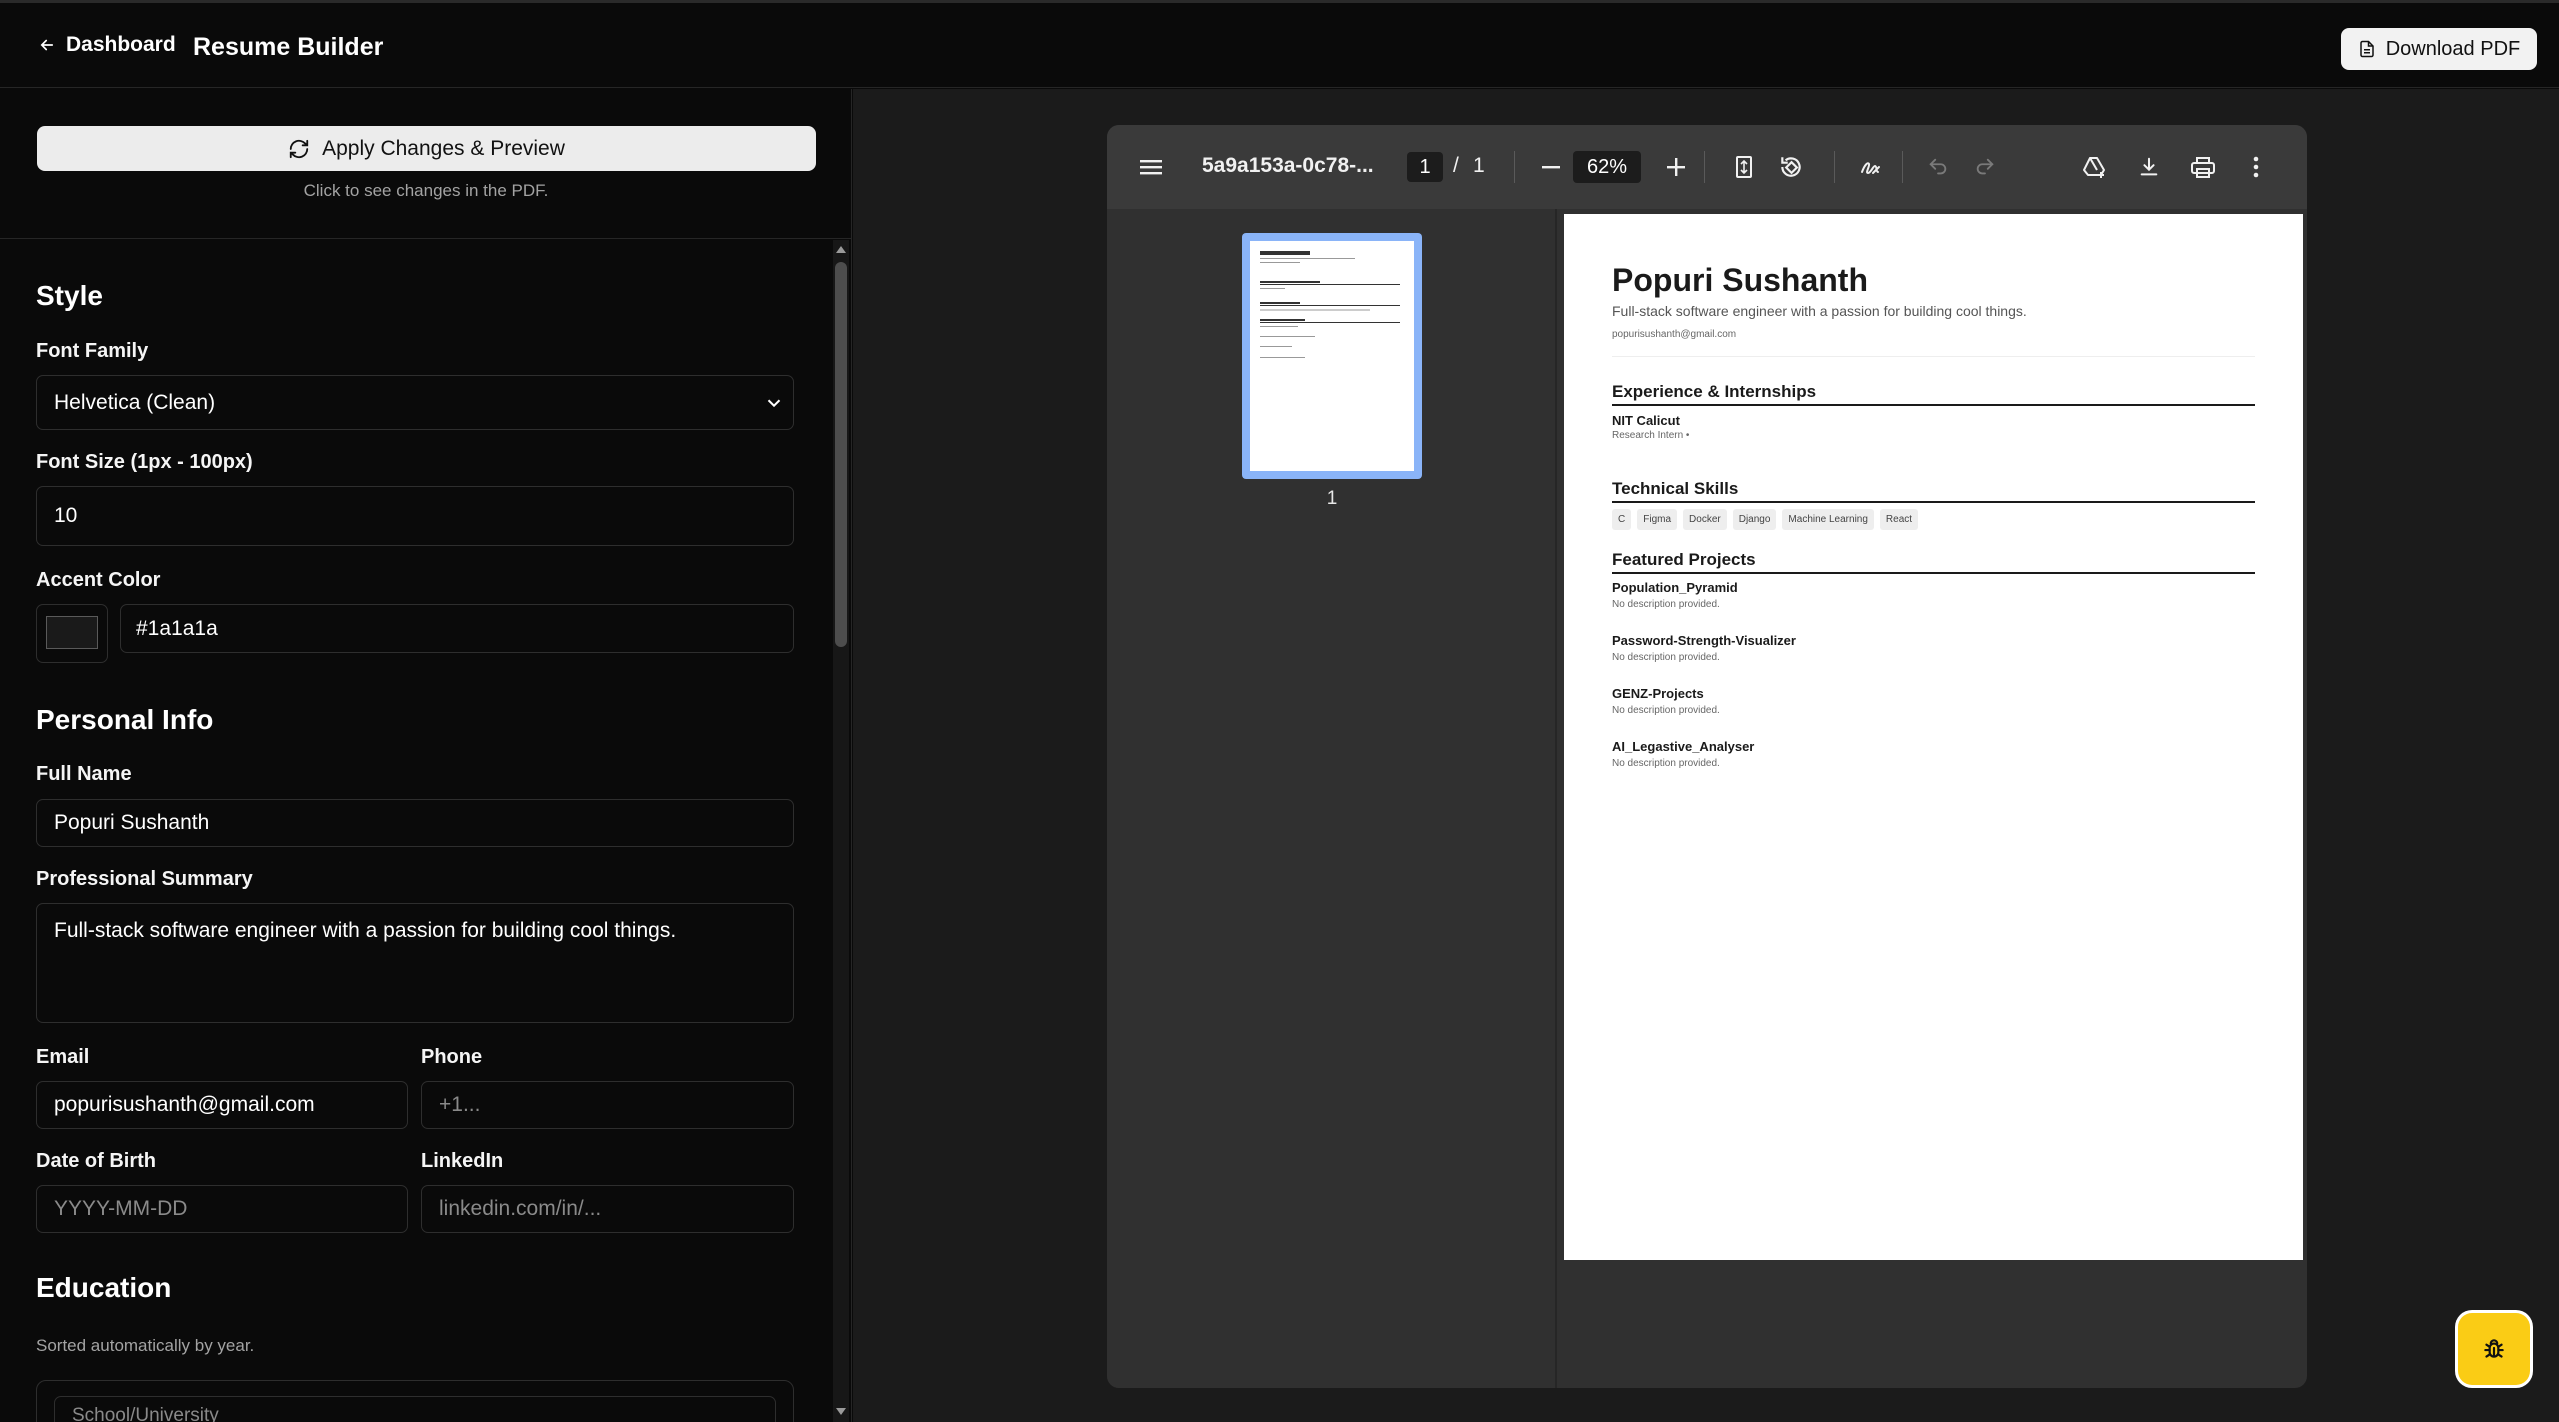 Image resolution: width=2559 pixels, height=1422 pixels. Describe the element at coordinates (1740, 280) in the screenshot. I see `resume-name: Popuri Sushanth` at that location.